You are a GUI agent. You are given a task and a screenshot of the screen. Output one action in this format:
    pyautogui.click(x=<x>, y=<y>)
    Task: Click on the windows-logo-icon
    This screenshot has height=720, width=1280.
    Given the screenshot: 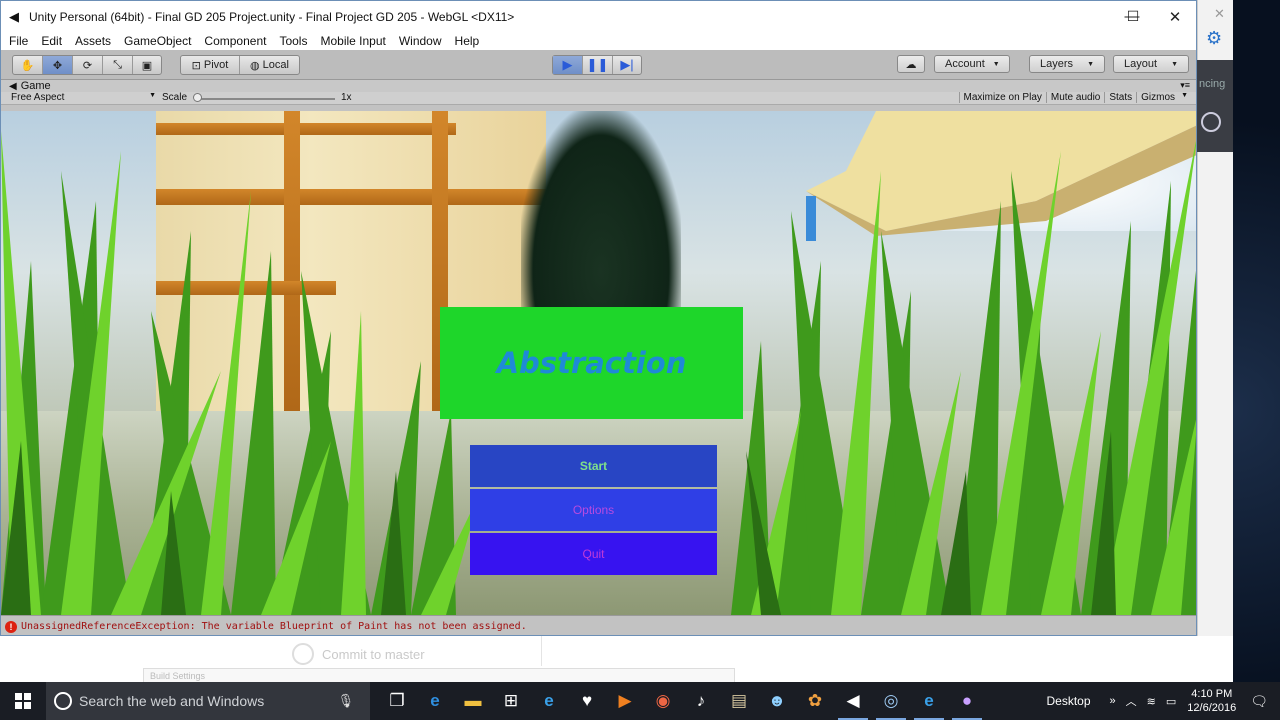 What is the action you would take?
    pyautogui.click(x=23, y=701)
    